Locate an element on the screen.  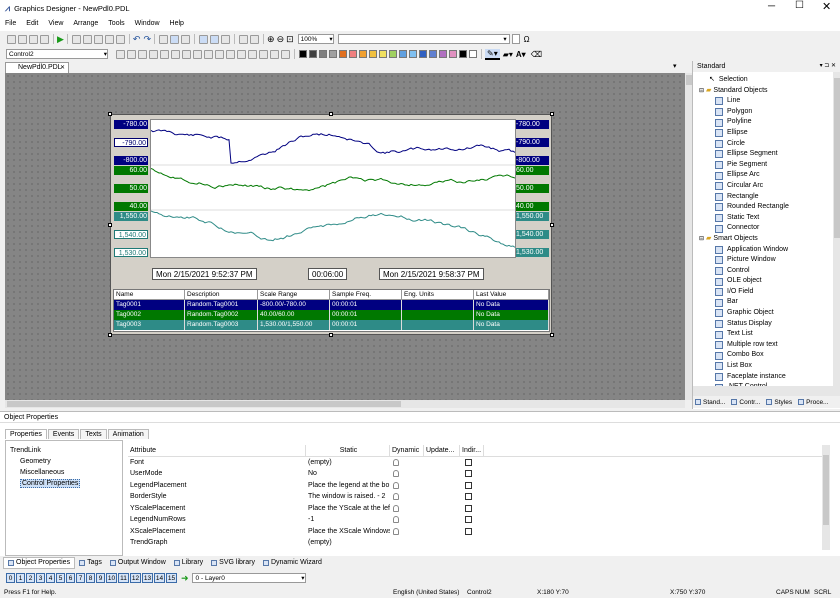
layer-button: 5 is located at coordinates (60, 578).